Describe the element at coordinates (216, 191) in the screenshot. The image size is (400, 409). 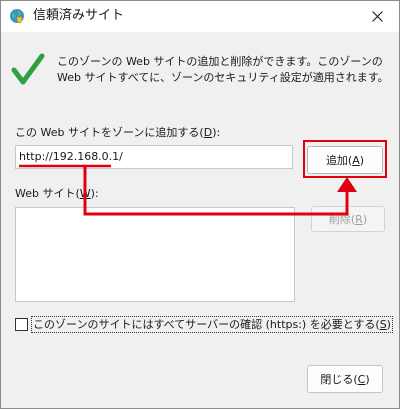
I see `annotation-arrow-line` at that location.